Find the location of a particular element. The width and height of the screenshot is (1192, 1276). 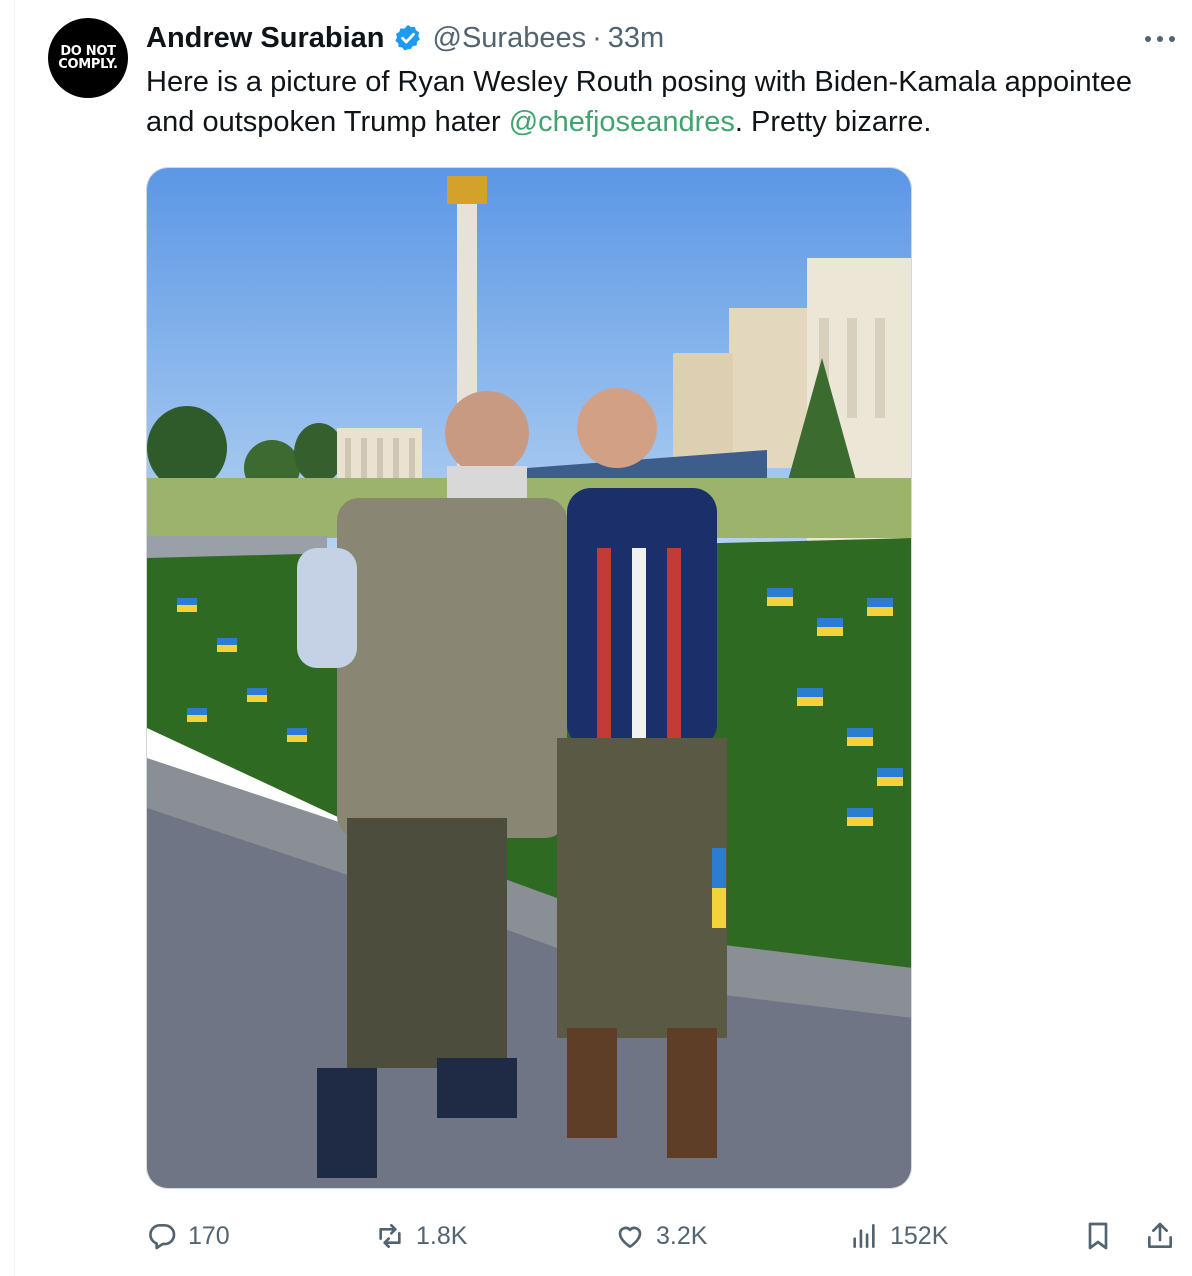

avatar-text-line2: COMPLY. is located at coordinates (88, 64).